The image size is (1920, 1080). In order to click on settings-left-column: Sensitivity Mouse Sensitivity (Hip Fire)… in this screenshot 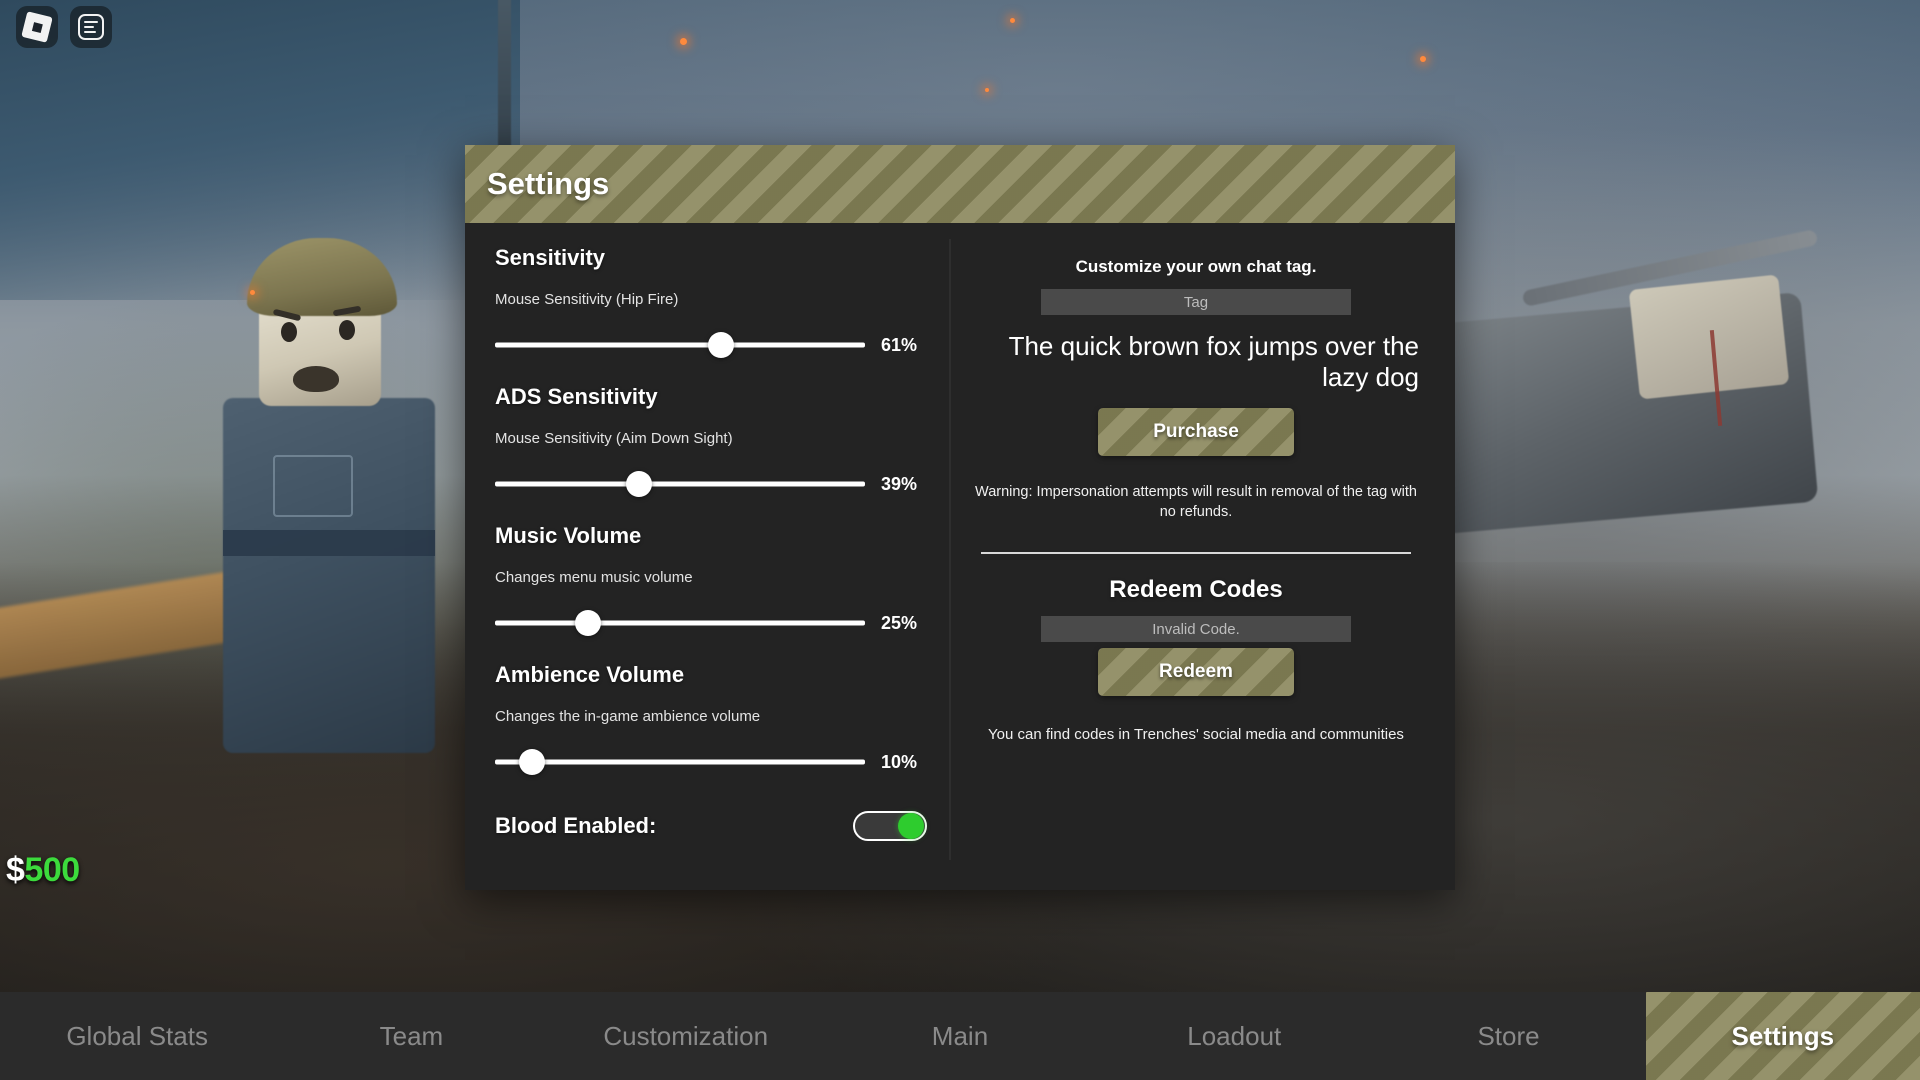, I will do `click(717, 549)`.